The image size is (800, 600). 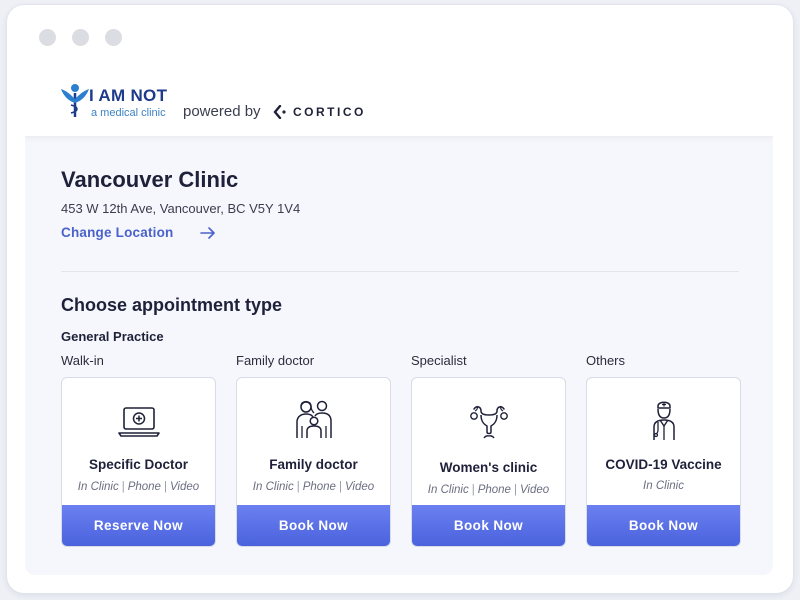 What do you see at coordinates (207, 232) in the screenshot?
I see `arrow-right-icon` at bounding box center [207, 232].